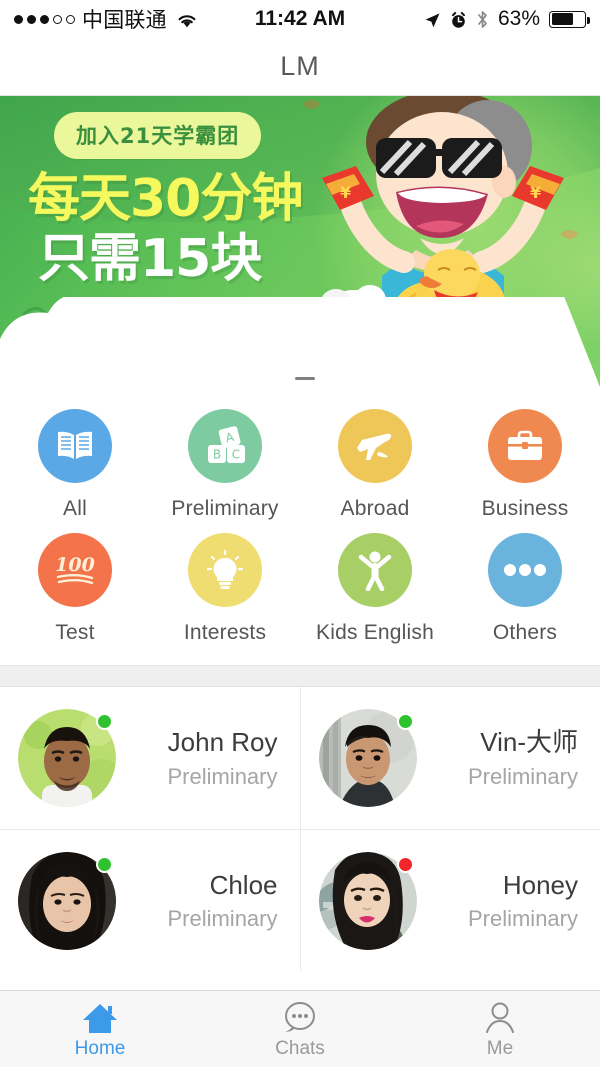 This screenshot has width=600, height=1067. What do you see at coordinates (300, 19) in the screenshot?
I see `status-bar: 中国联通 11:42 AM 63%` at bounding box center [300, 19].